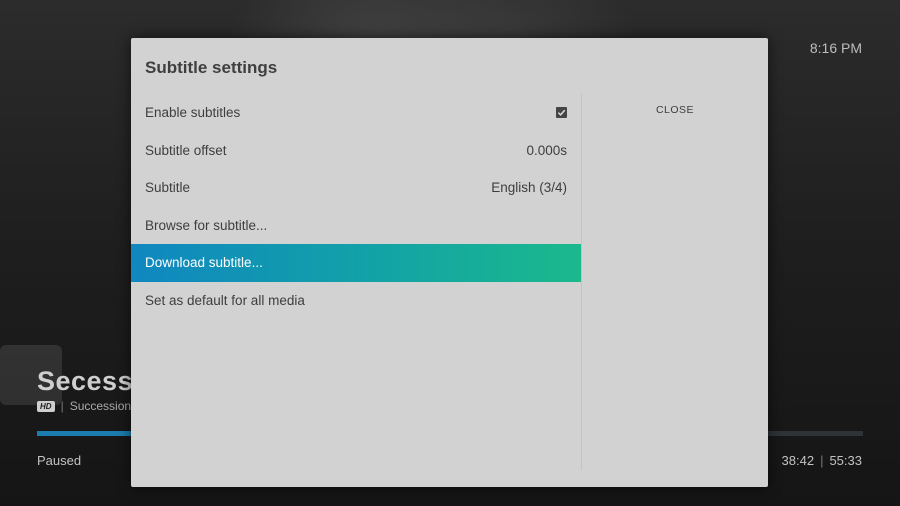 The width and height of the screenshot is (900, 506). I want to click on enable-subtitles-item: Enable subtitles, so click(356, 113).